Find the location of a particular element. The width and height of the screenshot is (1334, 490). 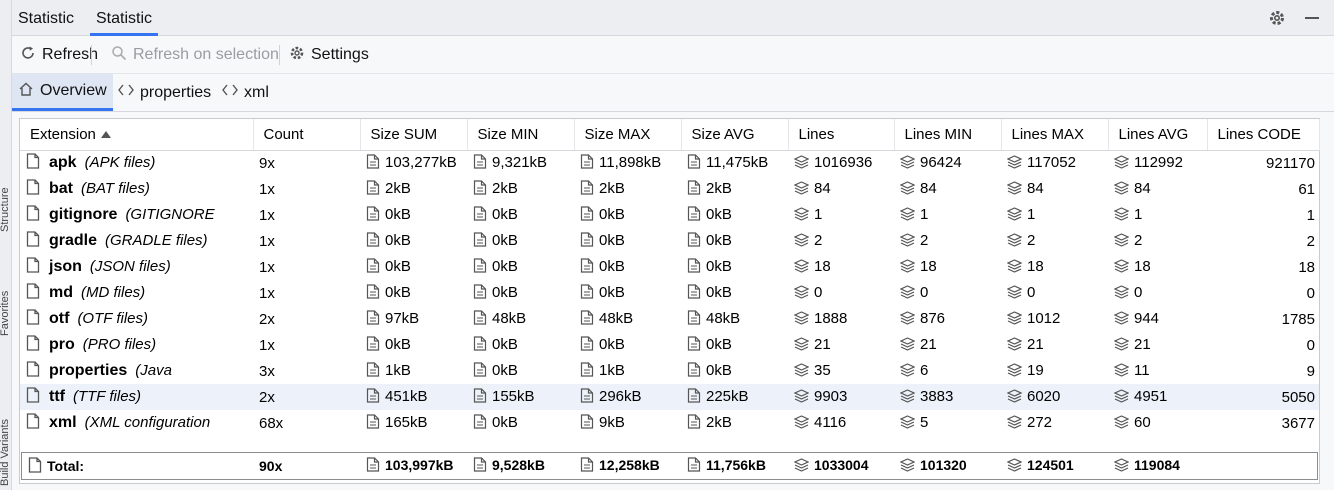

lines-code-cell: 18 is located at coordinates (1306, 267).